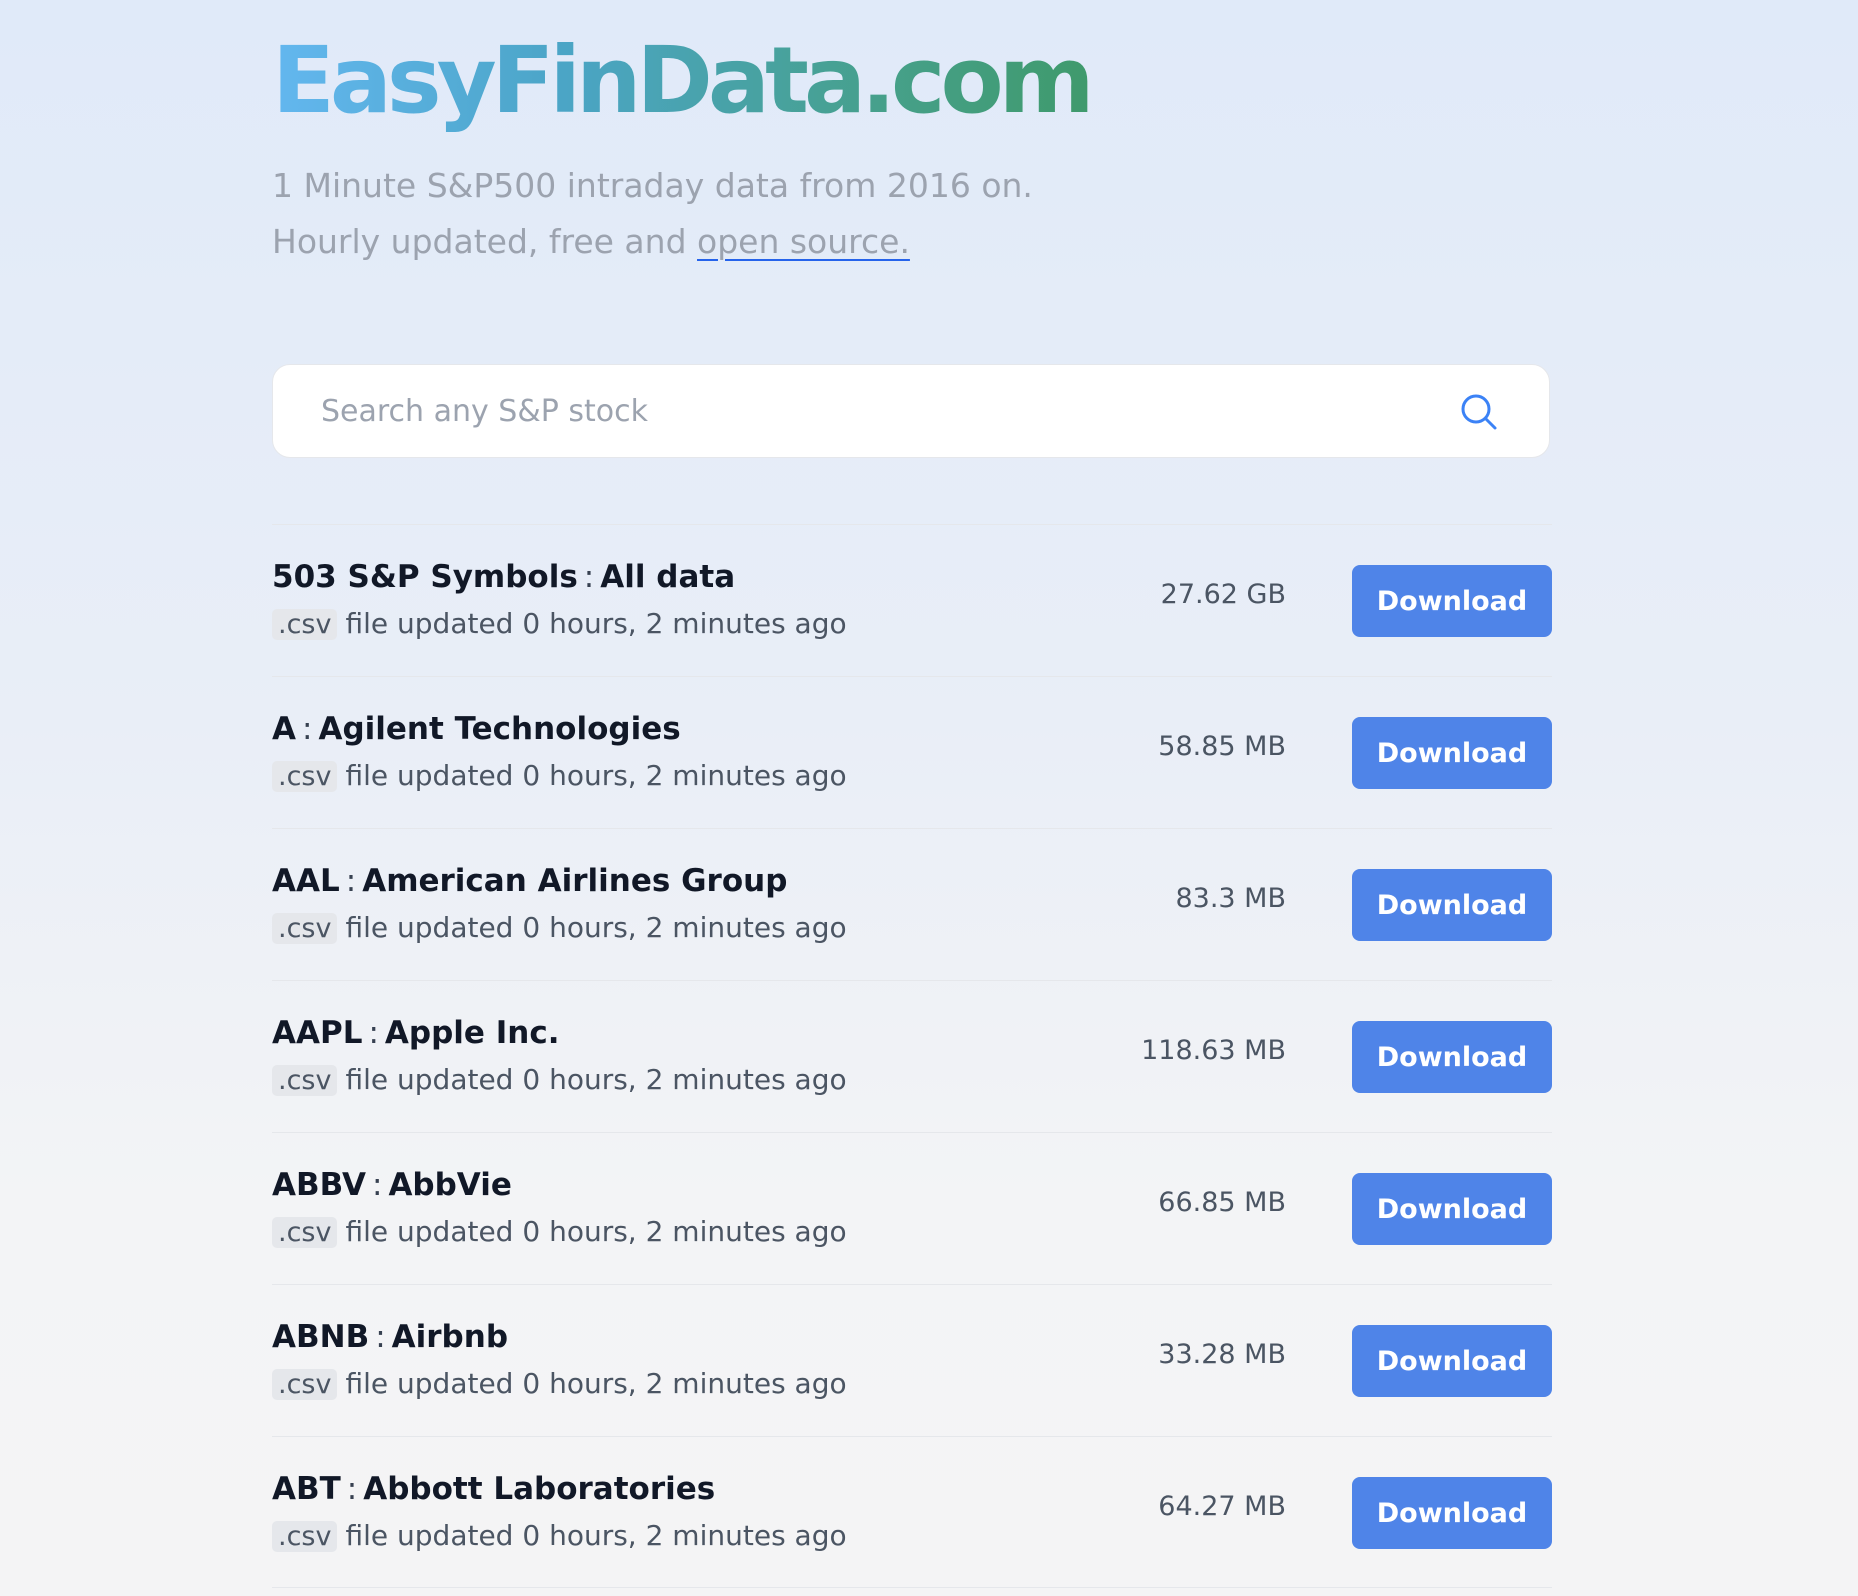 The image size is (1858, 1596). I want to click on item-symbol: A, so click(284, 729).